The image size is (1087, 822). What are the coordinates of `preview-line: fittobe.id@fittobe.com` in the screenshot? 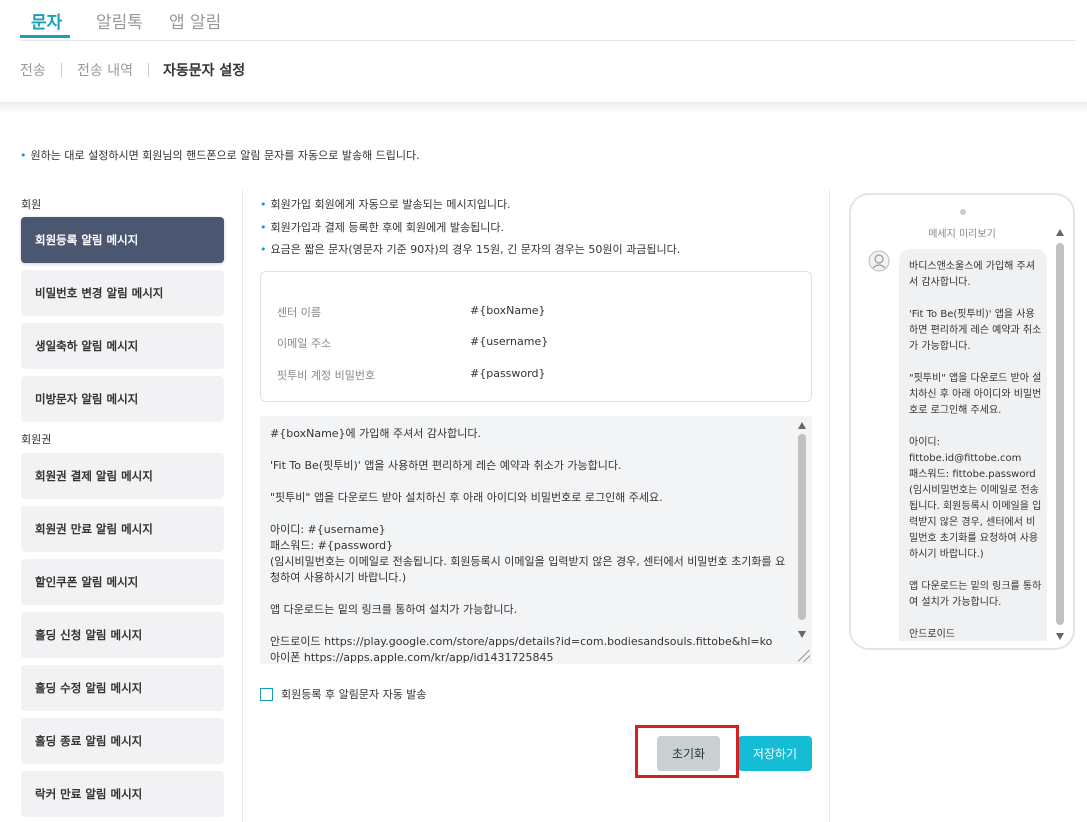 It's located at (965, 458).